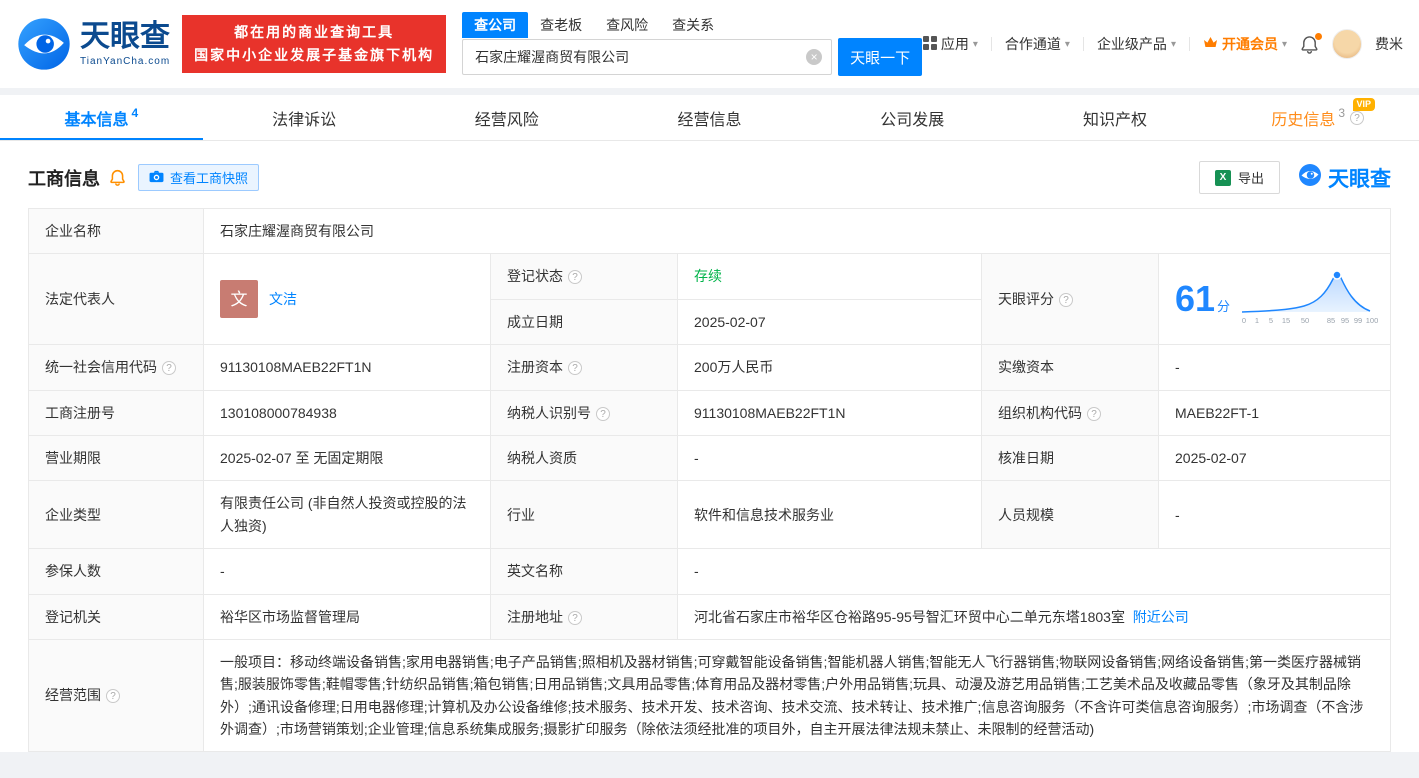  I want to click on notification-dot, so click(1318, 36).